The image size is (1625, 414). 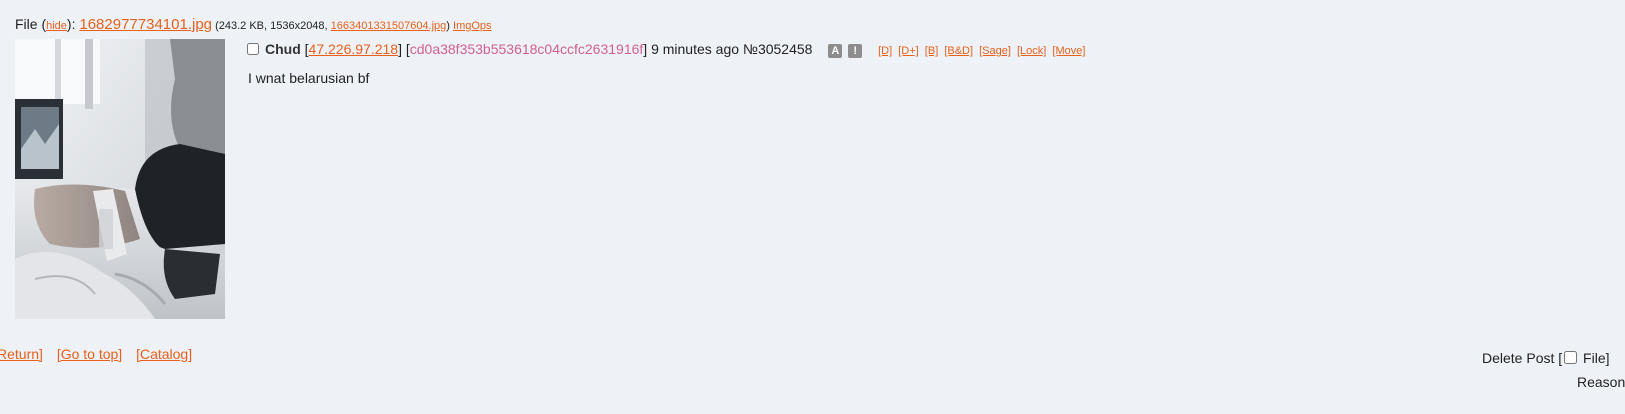 I want to click on hide-file-link: hide, so click(x=56, y=26).